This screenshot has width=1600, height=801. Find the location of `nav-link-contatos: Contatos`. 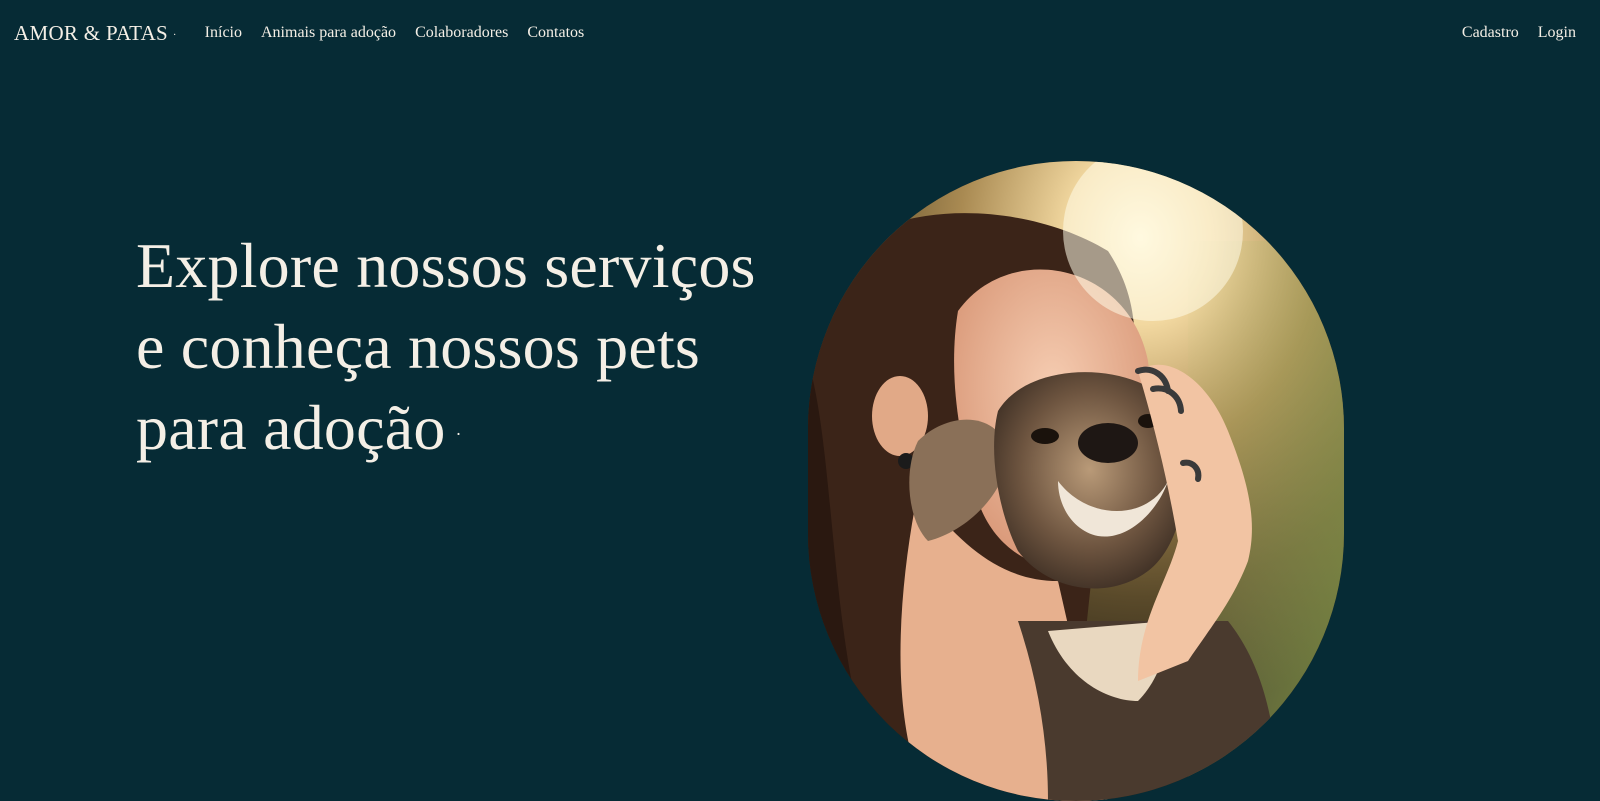

nav-link-contatos: Contatos is located at coordinates (555, 33).